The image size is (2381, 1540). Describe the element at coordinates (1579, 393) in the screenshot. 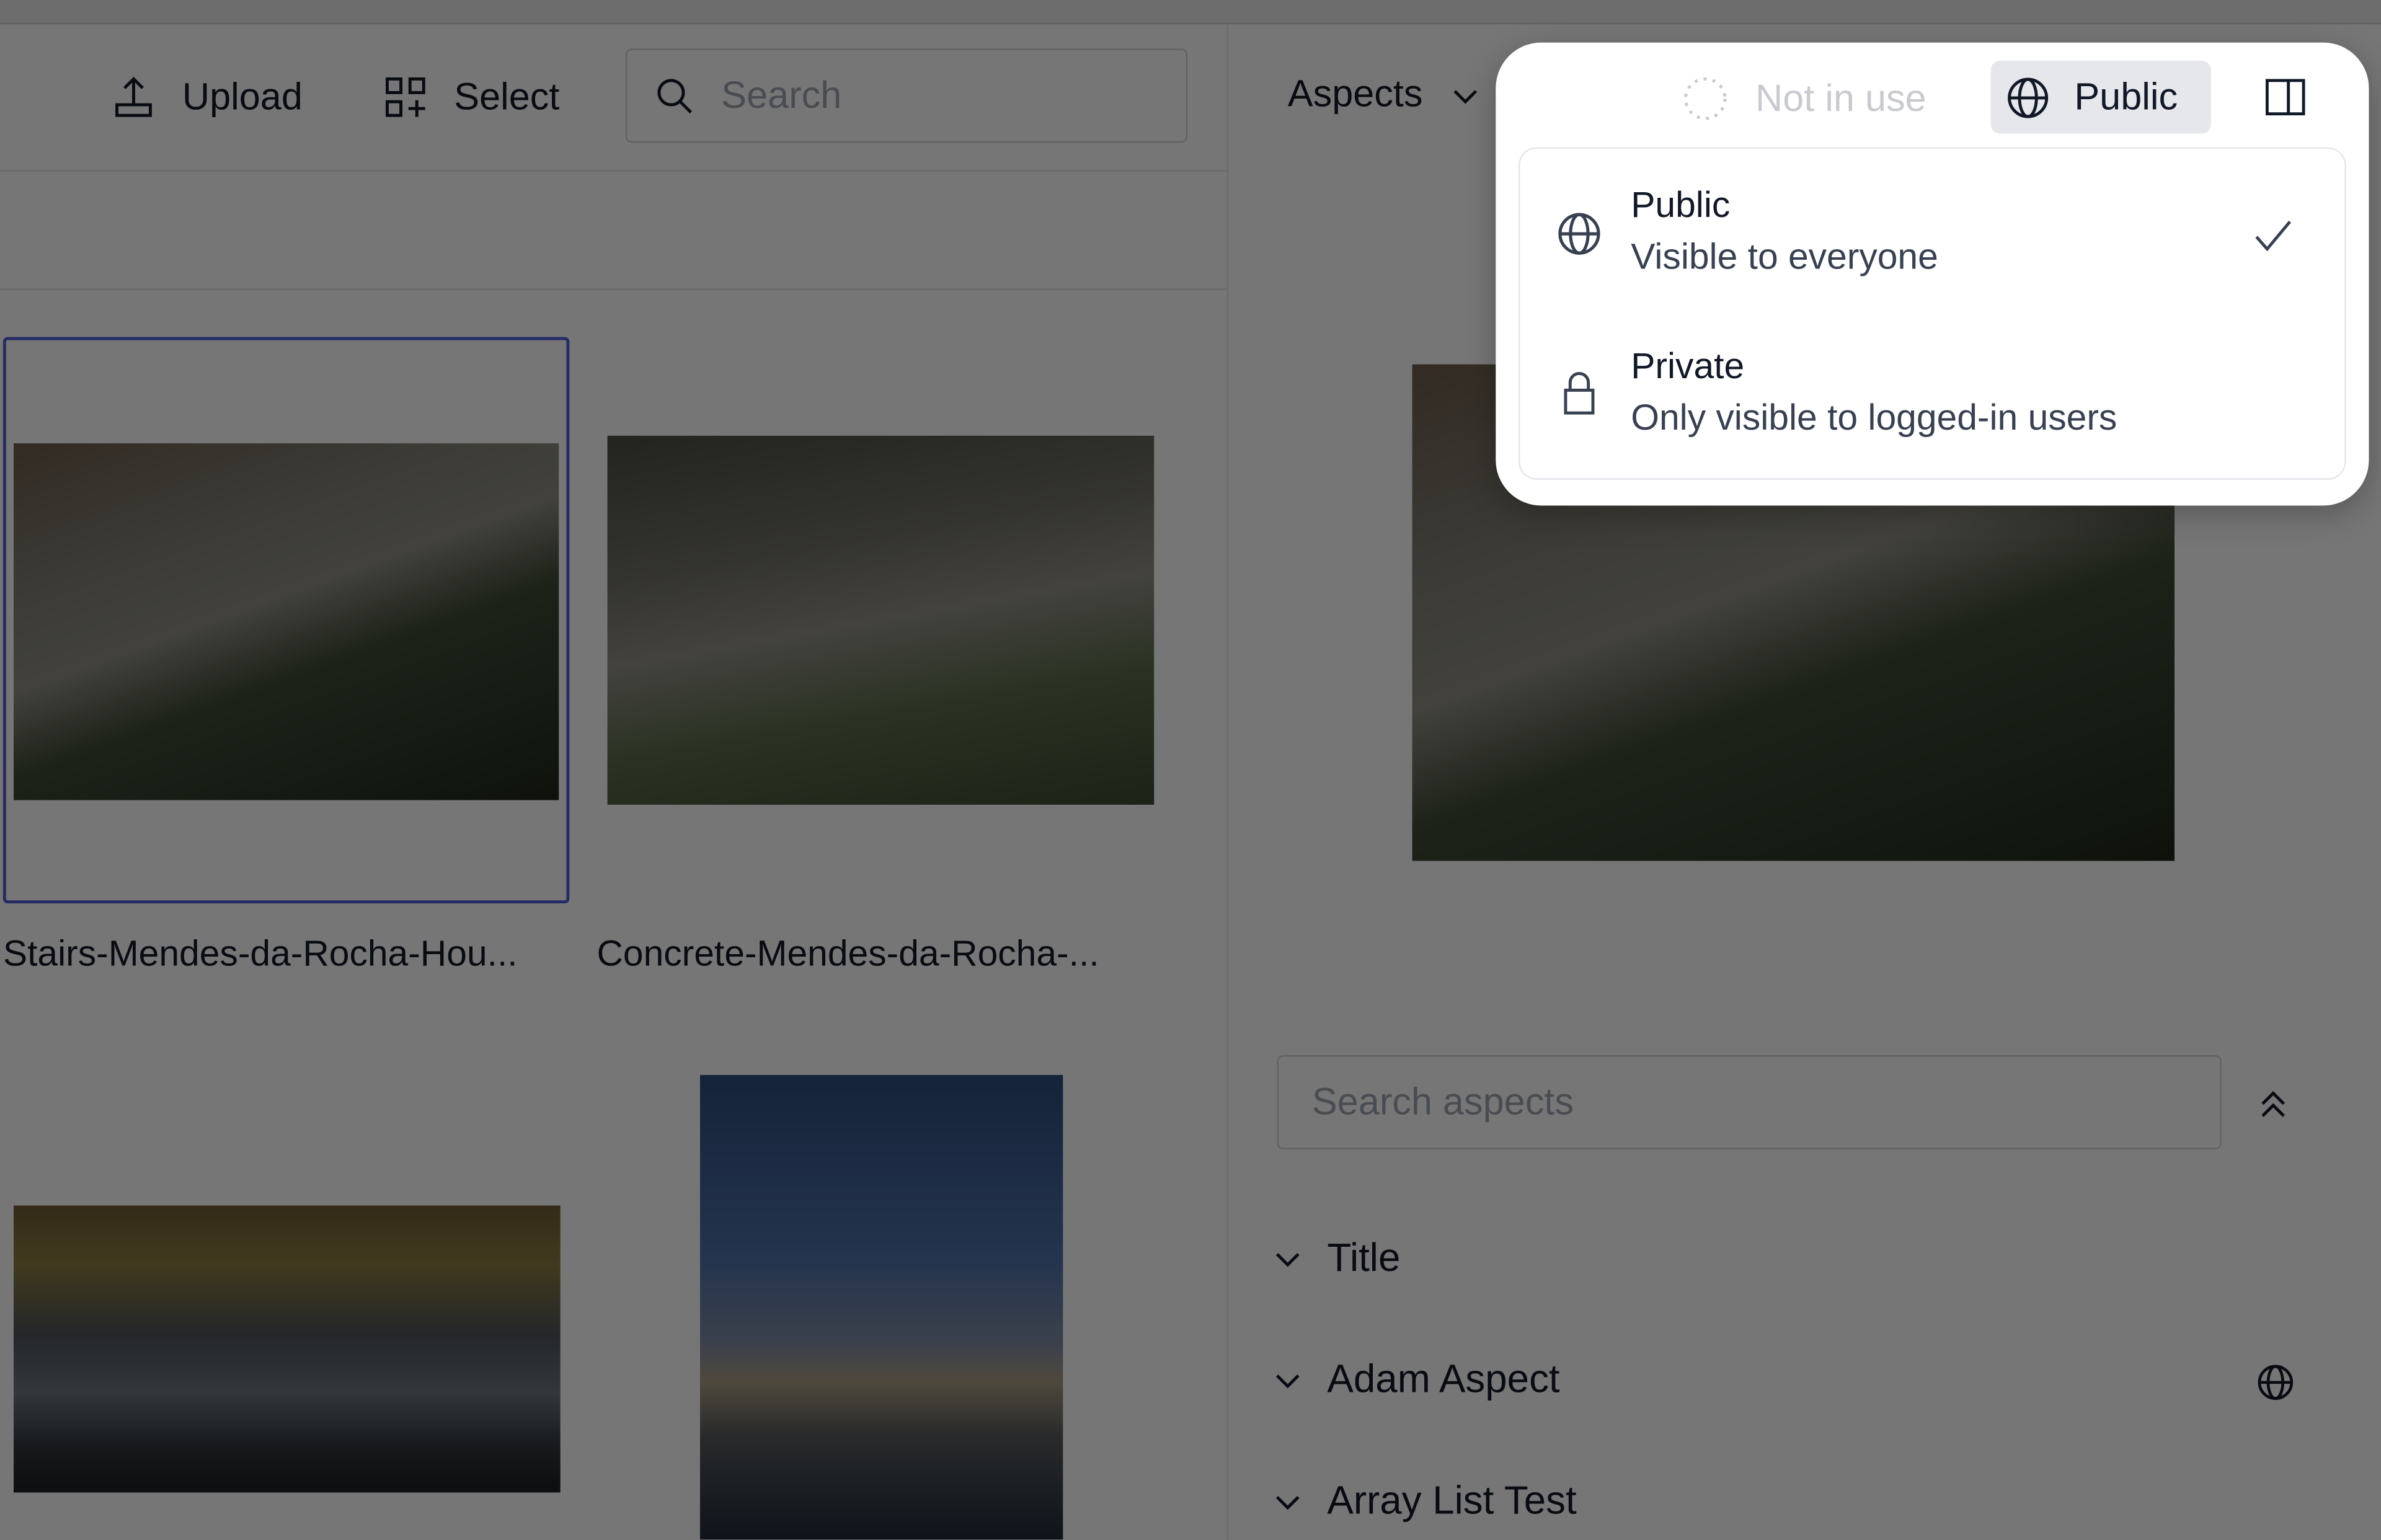

I see `lock-icon` at that location.